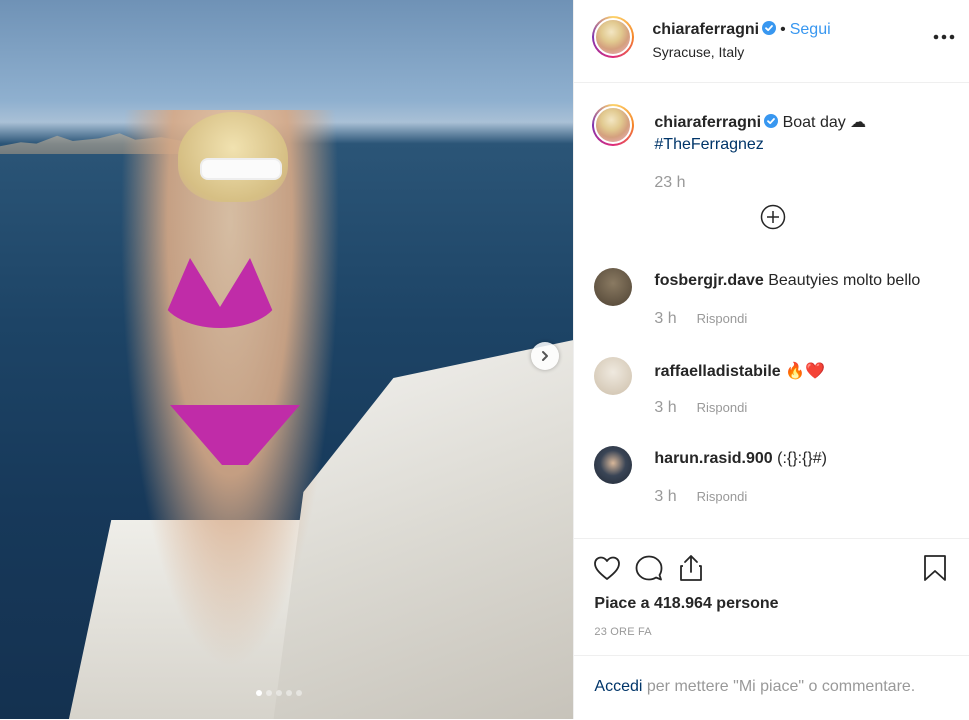 The height and width of the screenshot is (720, 969). Describe the element at coordinates (705, 29) in the screenshot. I see `author-username: chiaraferragni` at that location.